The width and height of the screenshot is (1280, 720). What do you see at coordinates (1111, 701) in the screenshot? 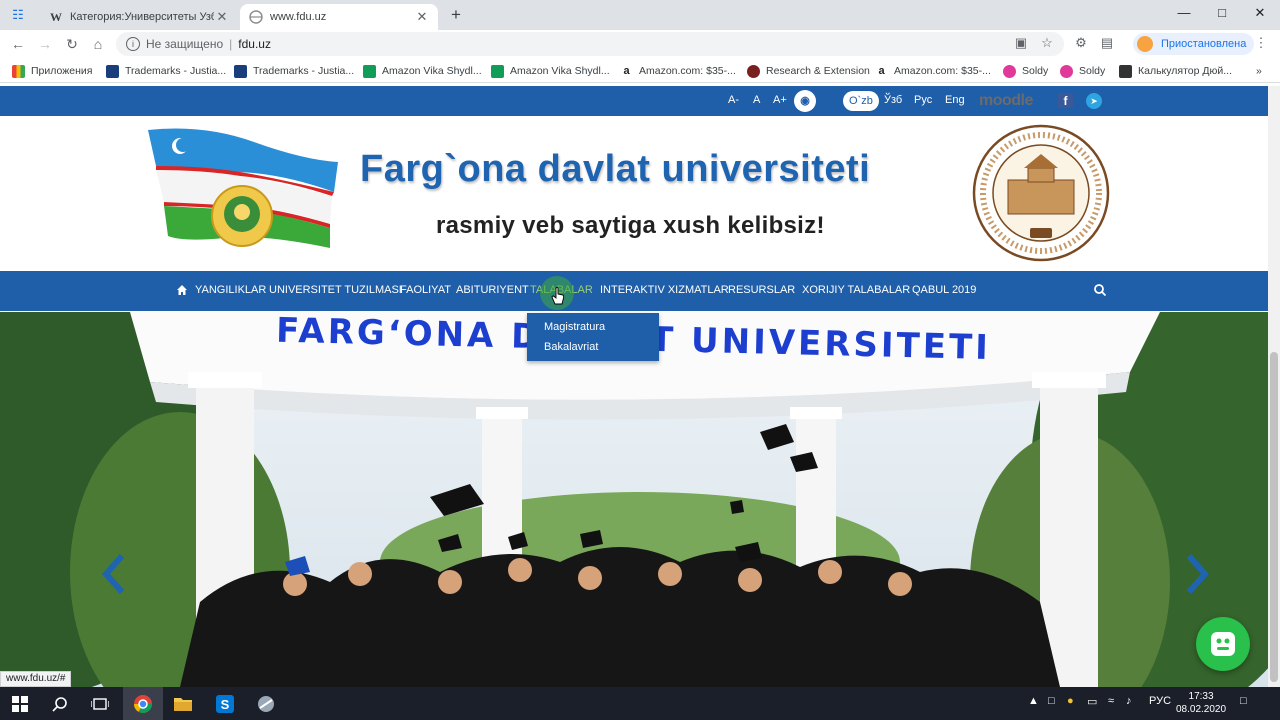
I see `wifi-icon: ≈` at bounding box center [1111, 701].